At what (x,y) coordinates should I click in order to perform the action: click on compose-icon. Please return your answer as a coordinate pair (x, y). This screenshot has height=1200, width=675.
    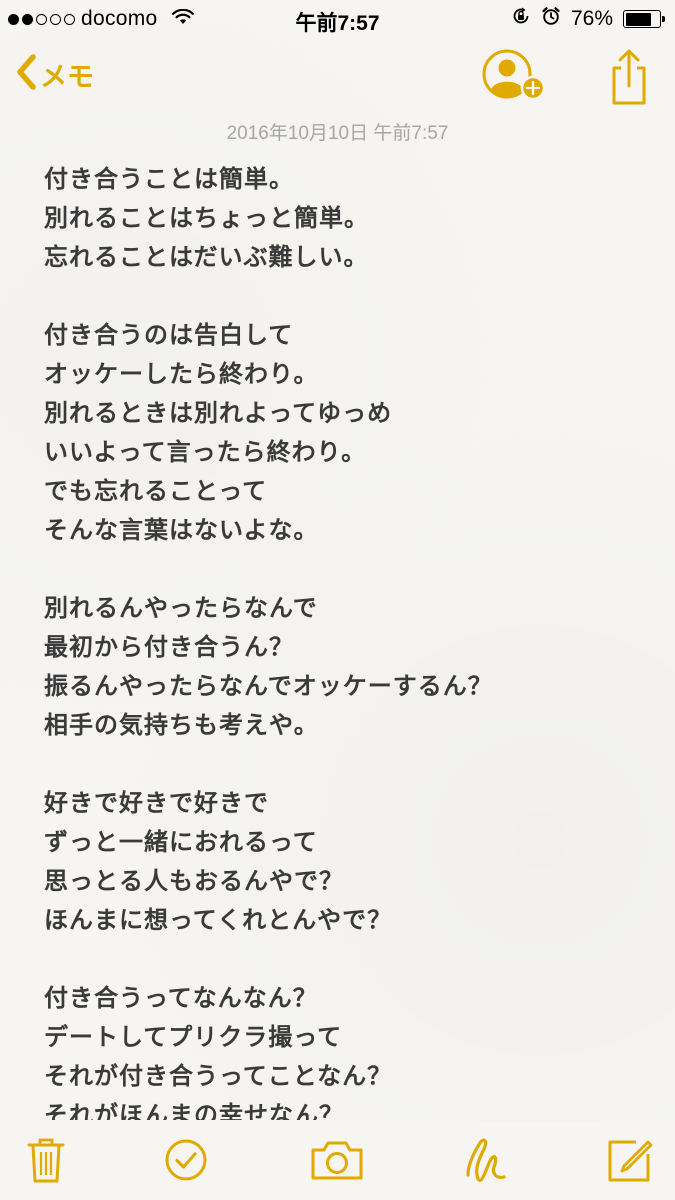
    Looking at the image, I should click on (630, 1161).